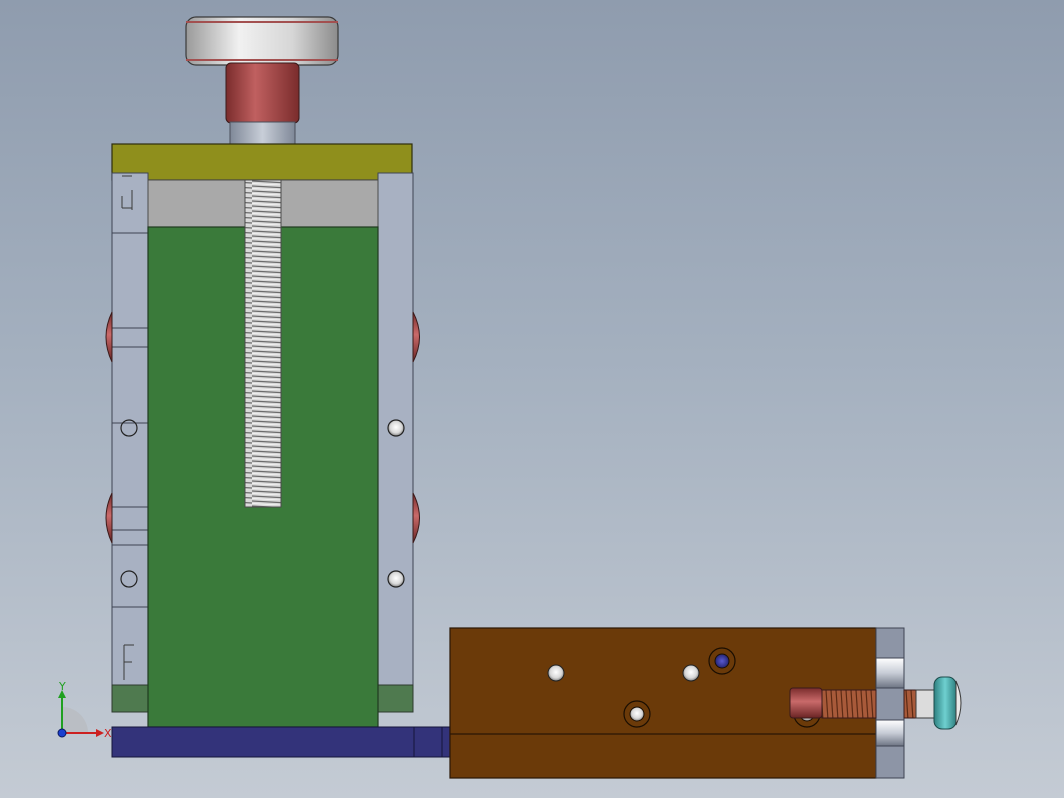 The width and height of the screenshot is (1064, 798). What do you see at coordinates (130, 442) in the screenshot?
I see `left-side-rail` at bounding box center [130, 442].